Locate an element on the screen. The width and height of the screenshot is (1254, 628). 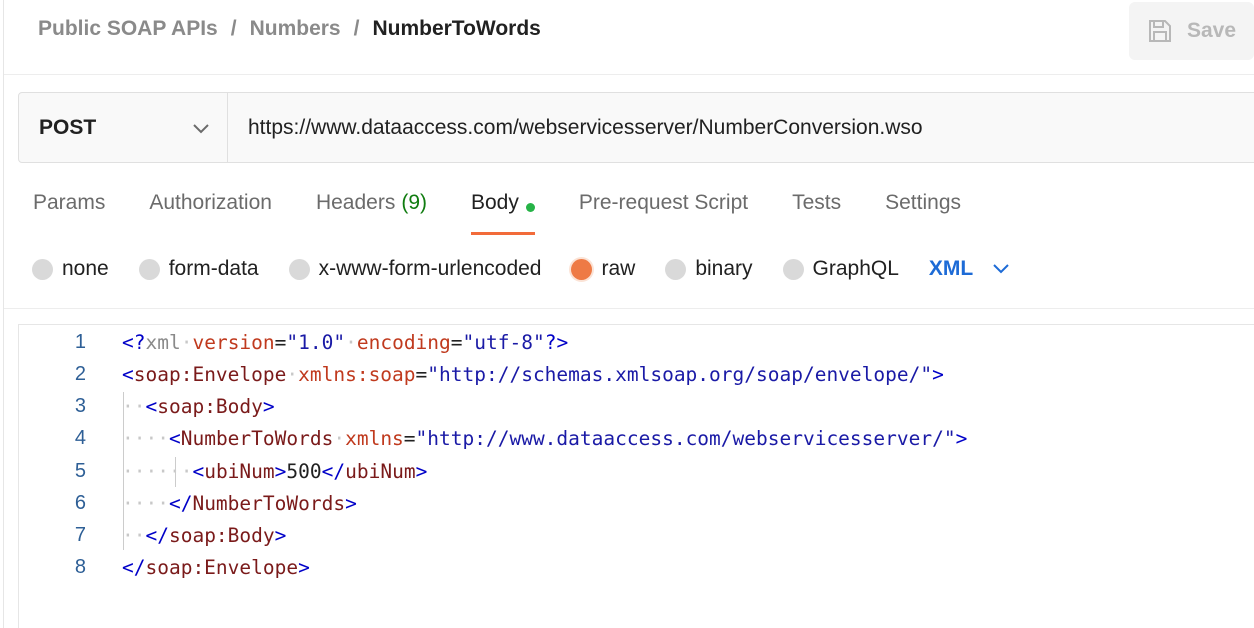
tab-label: Body is located at coordinates (495, 202).